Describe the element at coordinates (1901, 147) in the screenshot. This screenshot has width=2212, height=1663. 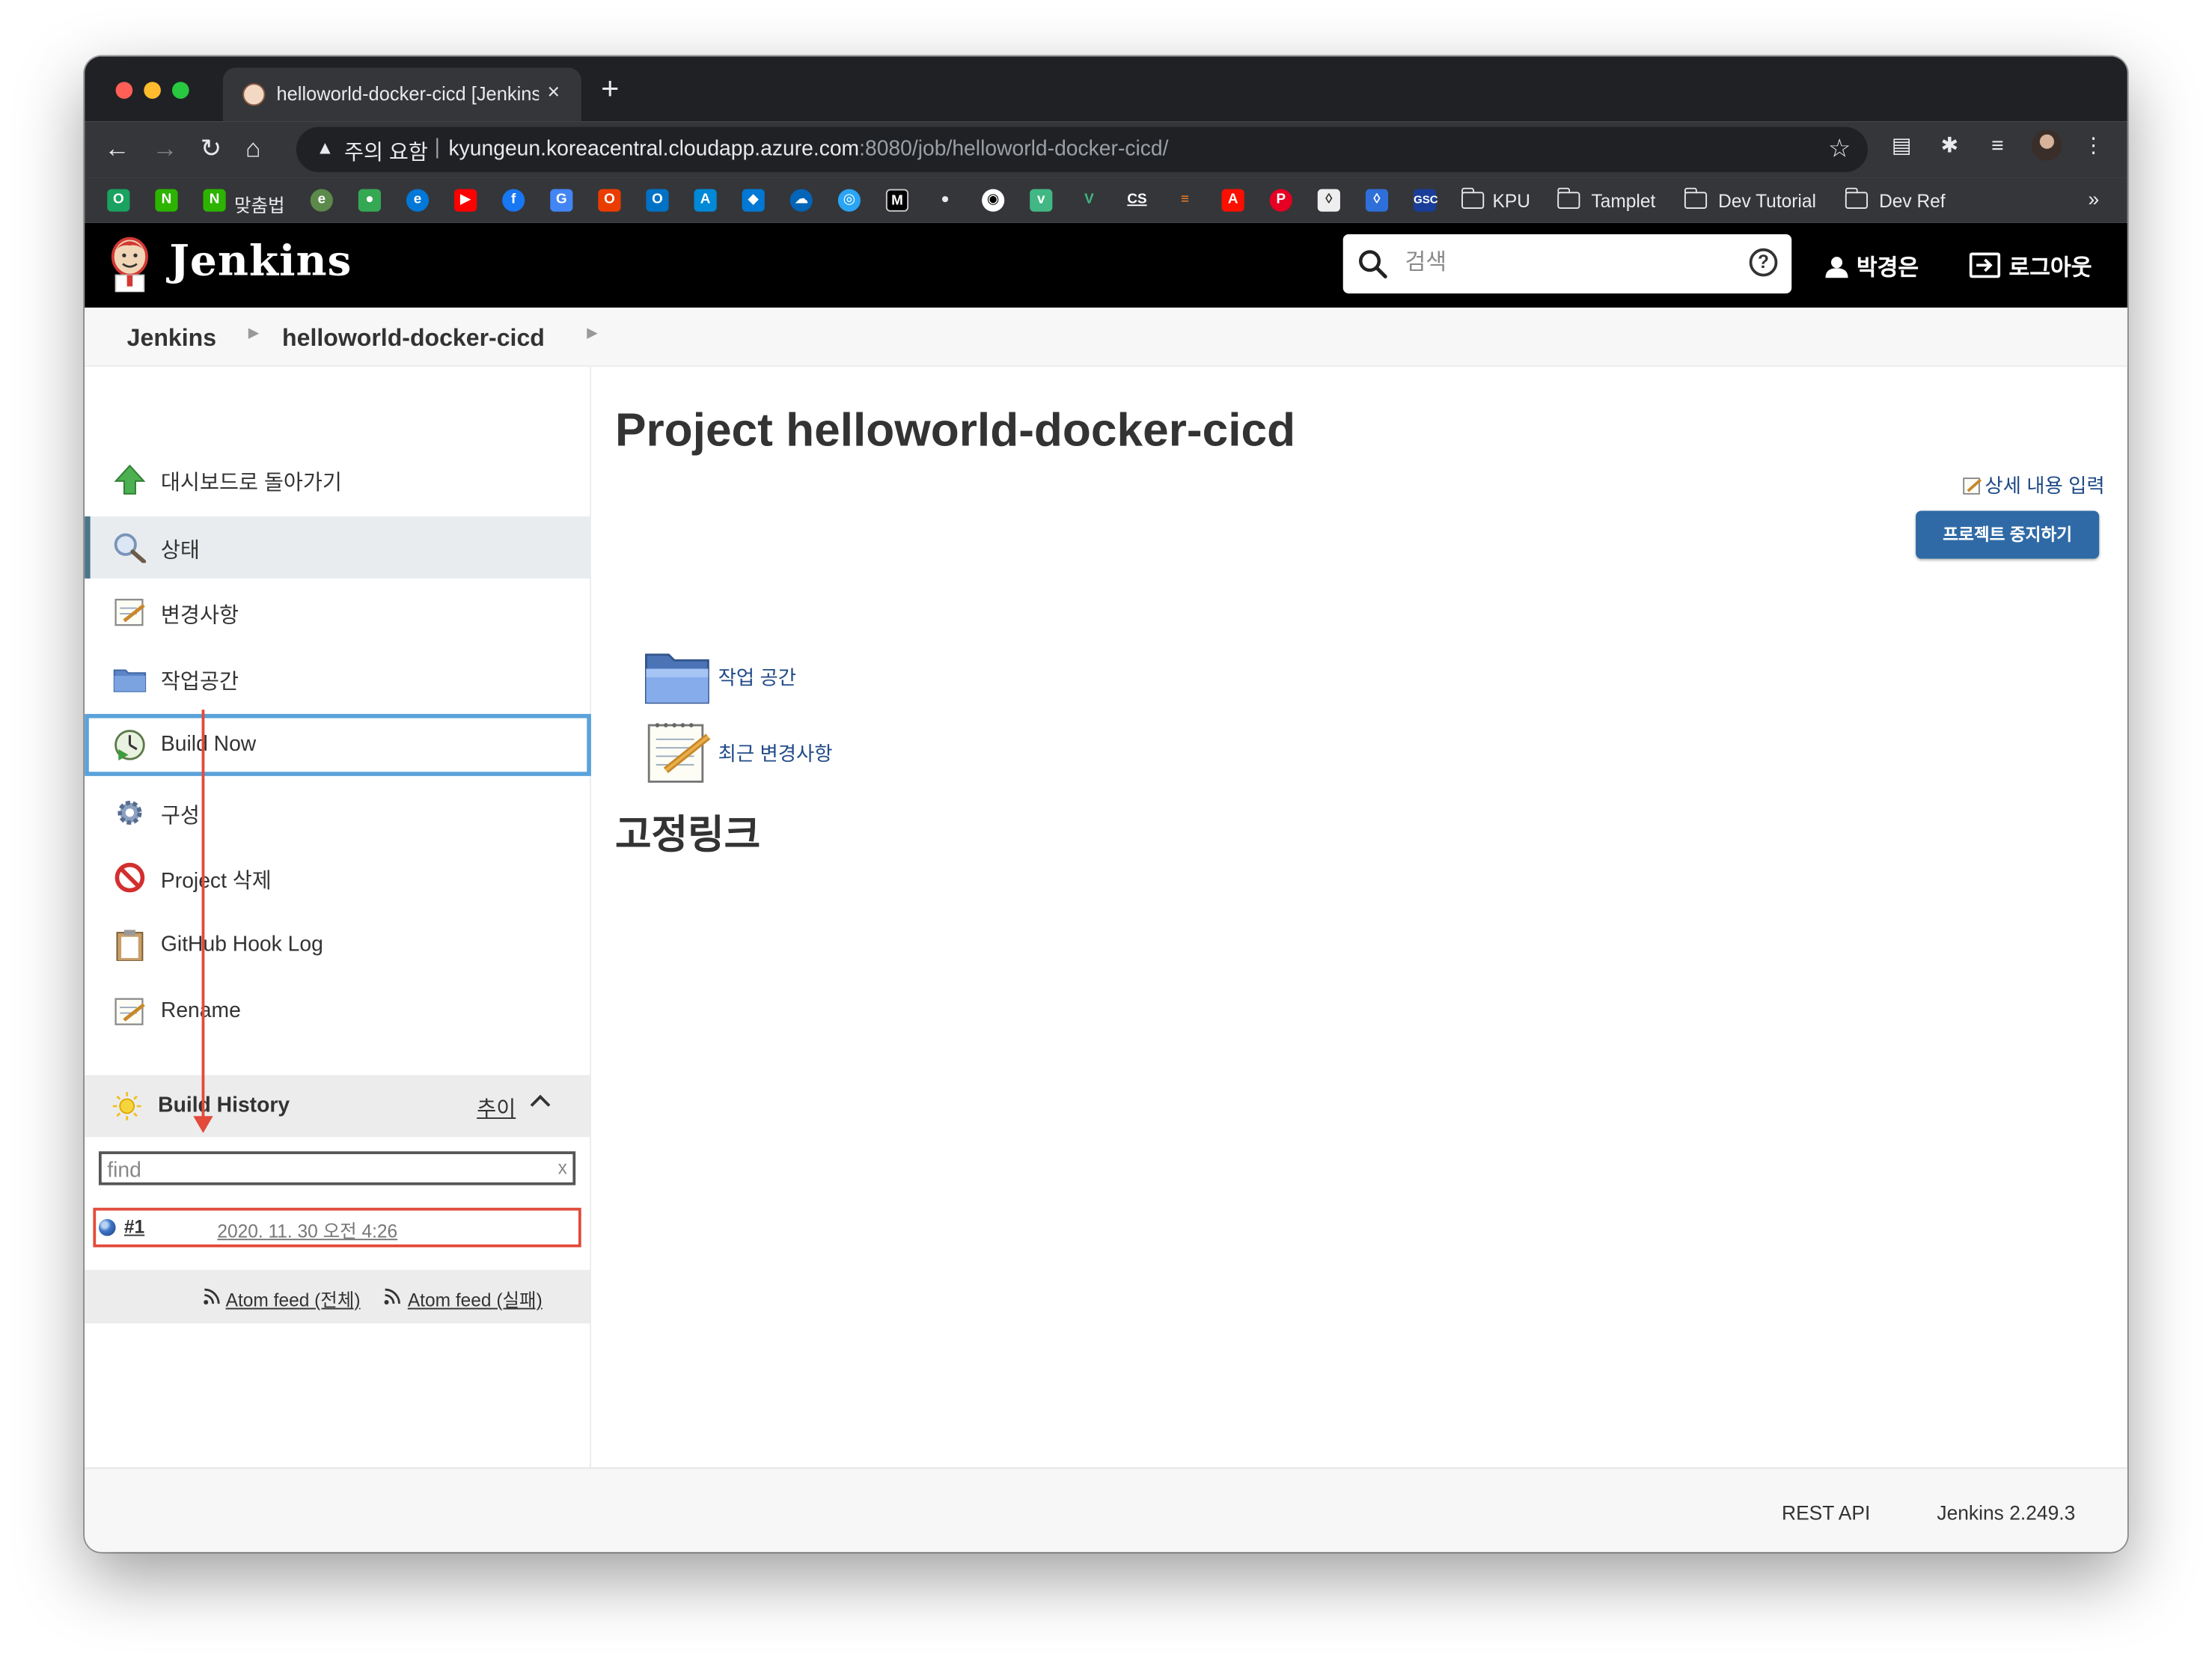
I see `cast-icon: ▤` at that location.